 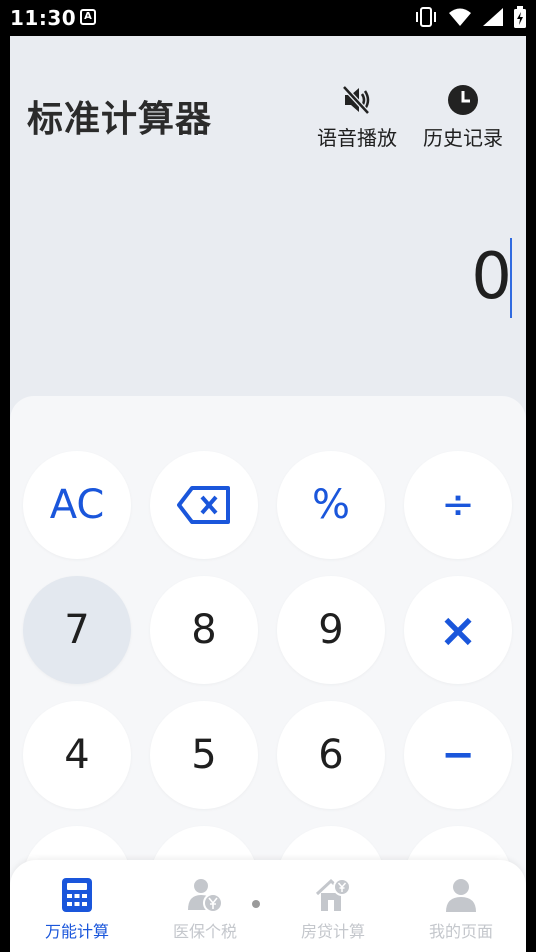 I want to click on notification-a-icon: A, so click(x=88, y=17).